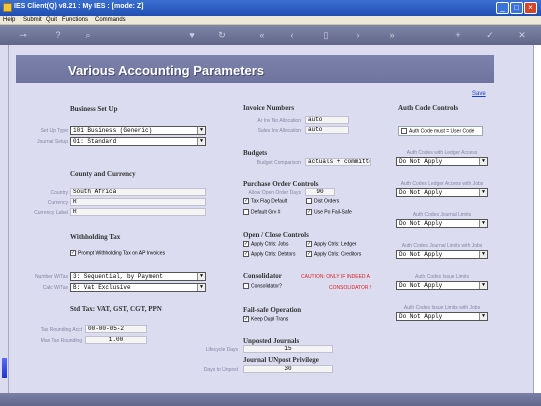 This screenshot has width=541, height=406. I want to click on consolidator-checkbox: Consolidator?, so click(262, 286).